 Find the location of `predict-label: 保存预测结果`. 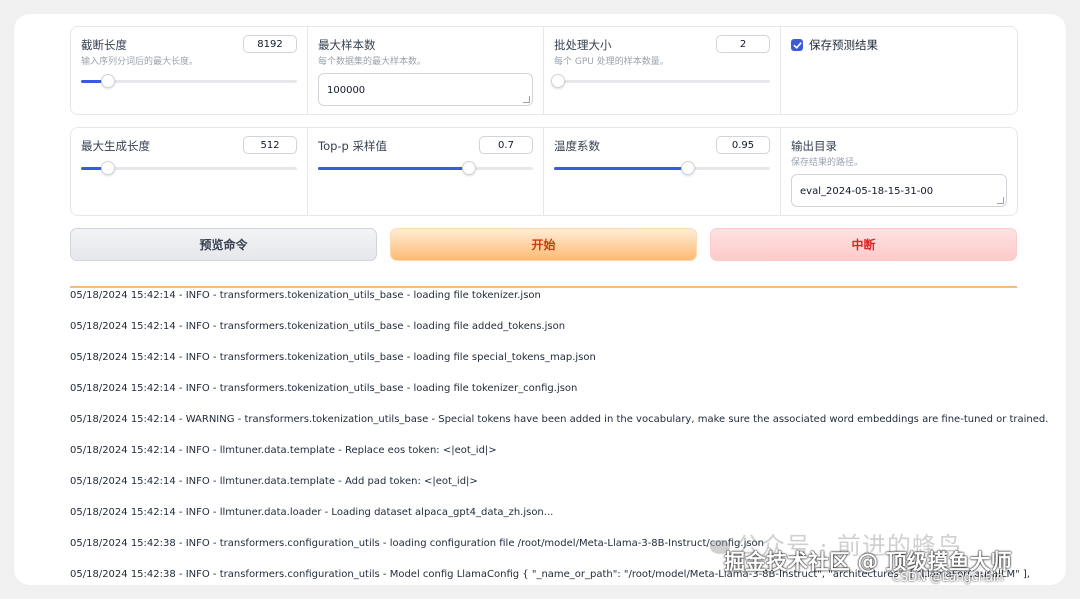

predict-label: 保存预测结果 is located at coordinates (843, 45).